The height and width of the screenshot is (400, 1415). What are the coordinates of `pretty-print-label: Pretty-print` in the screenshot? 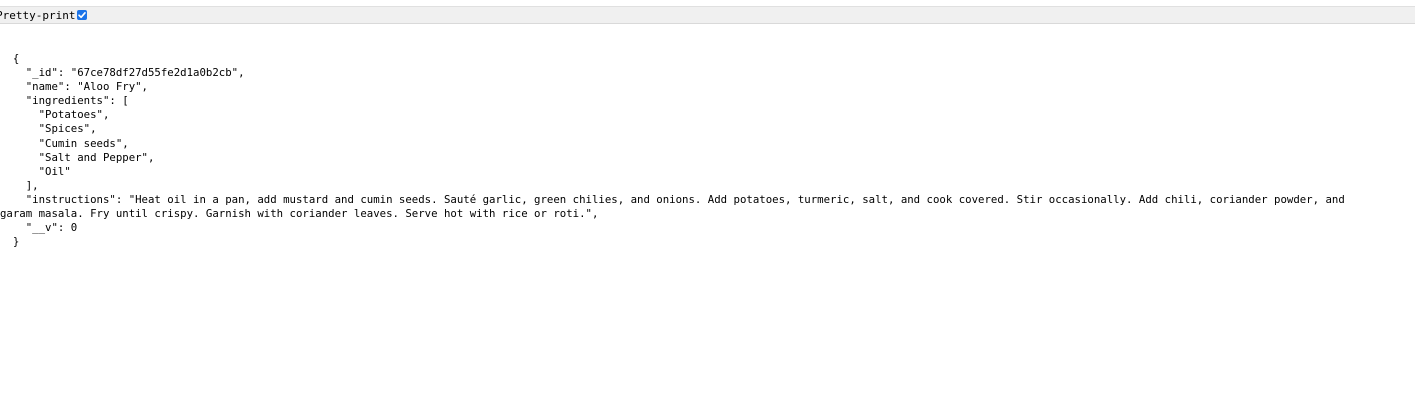 It's located at (38, 15).